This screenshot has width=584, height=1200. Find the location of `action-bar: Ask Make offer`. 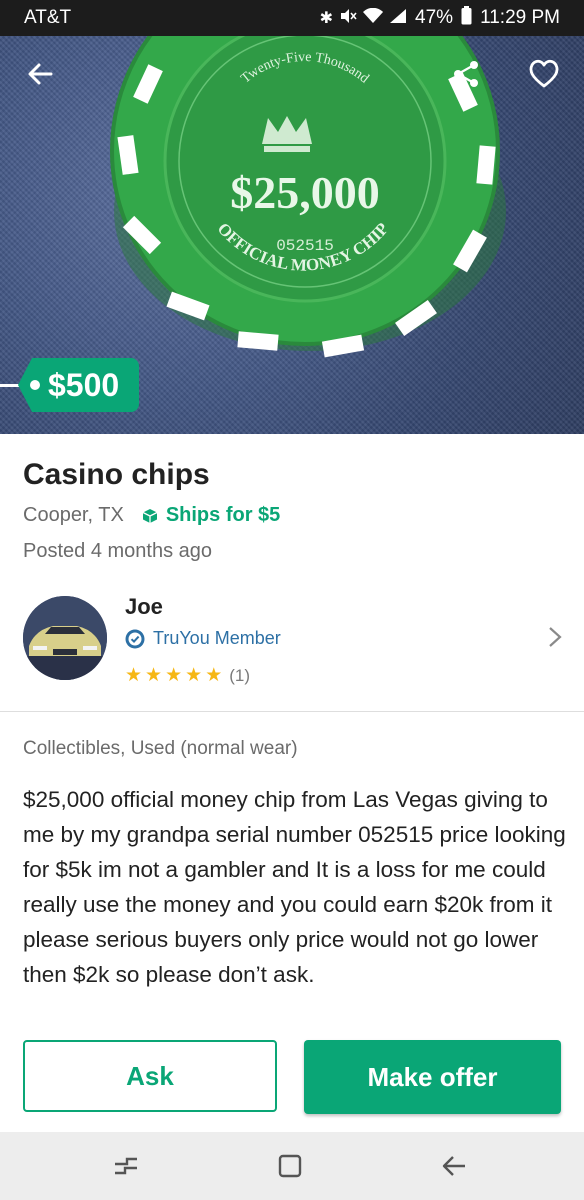

action-bar: Ask Make offer is located at coordinates (292, 1077).